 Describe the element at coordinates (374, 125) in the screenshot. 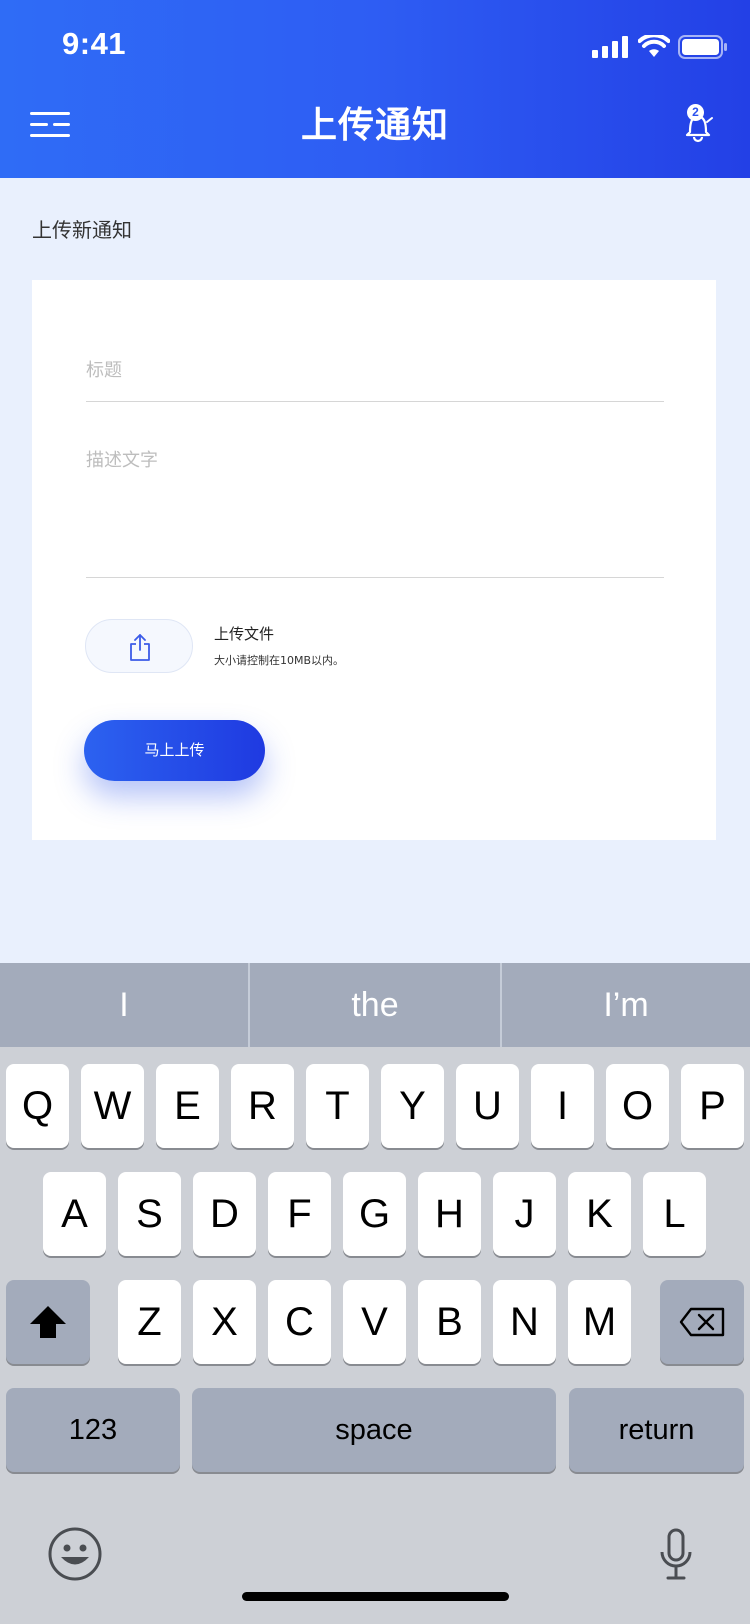

I see `page-title: 上传通知` at that location.